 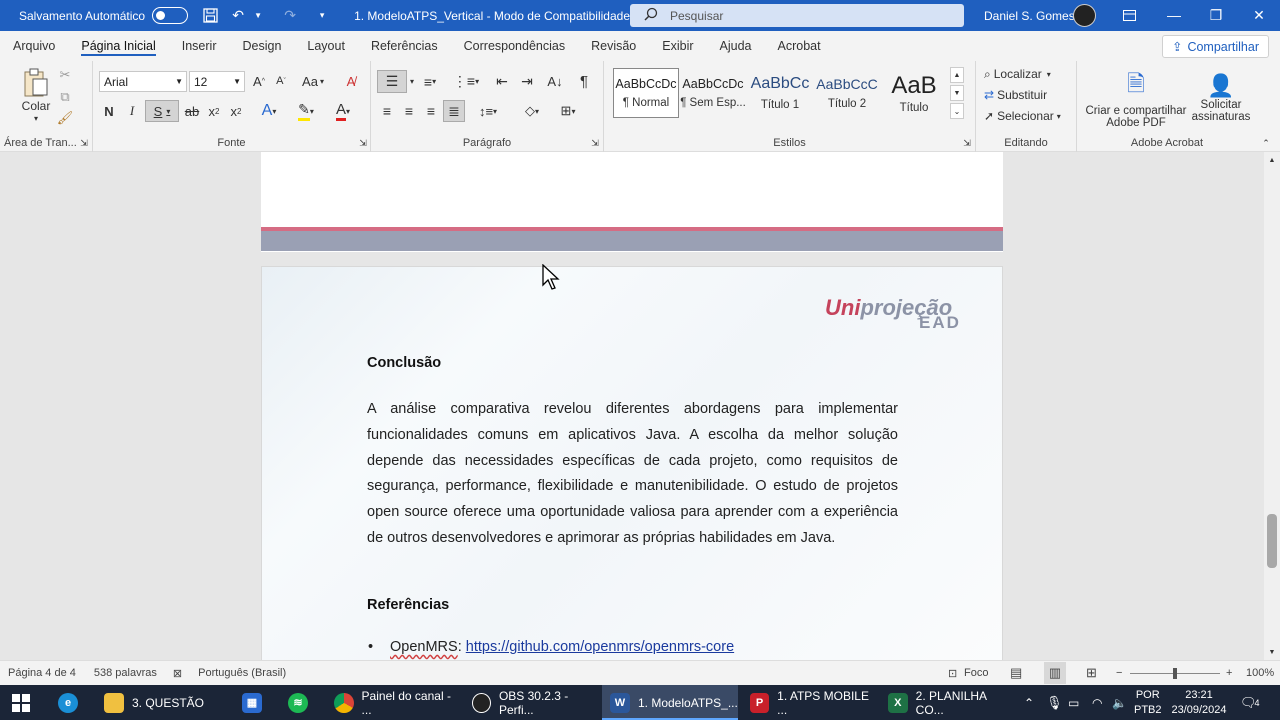 I want to click on paste-label: Colar, so click(x=36, y=106).